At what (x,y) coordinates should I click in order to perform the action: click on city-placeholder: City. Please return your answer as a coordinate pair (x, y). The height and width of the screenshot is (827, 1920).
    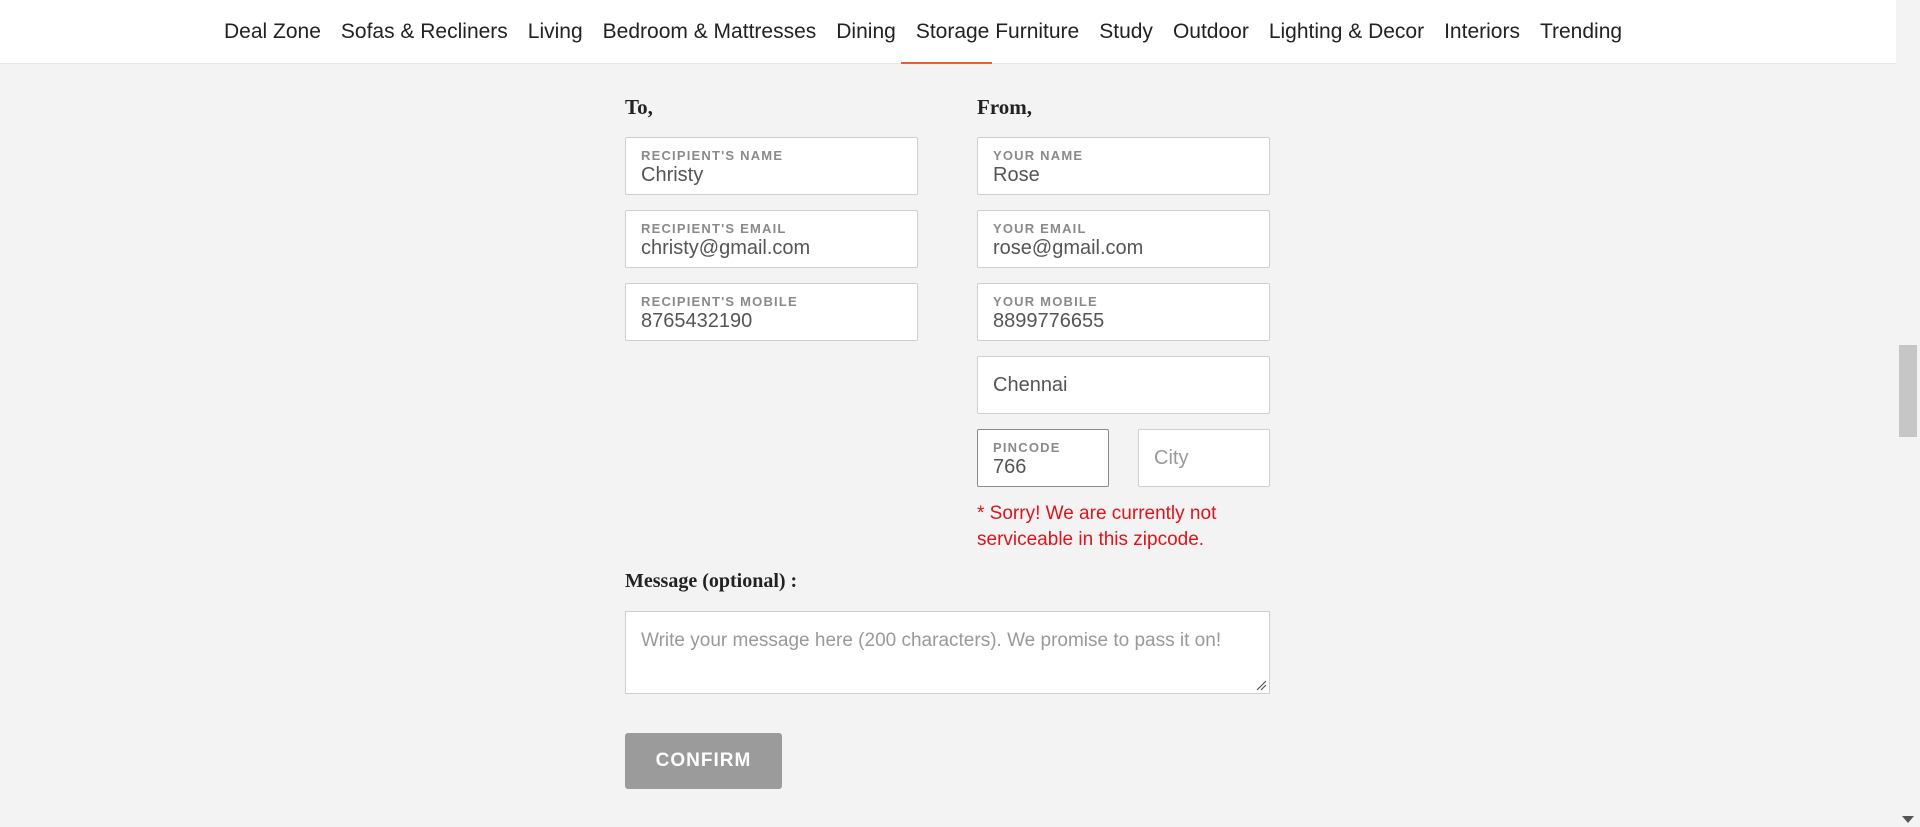
    Looking at the image, I should click on (1171, 458).